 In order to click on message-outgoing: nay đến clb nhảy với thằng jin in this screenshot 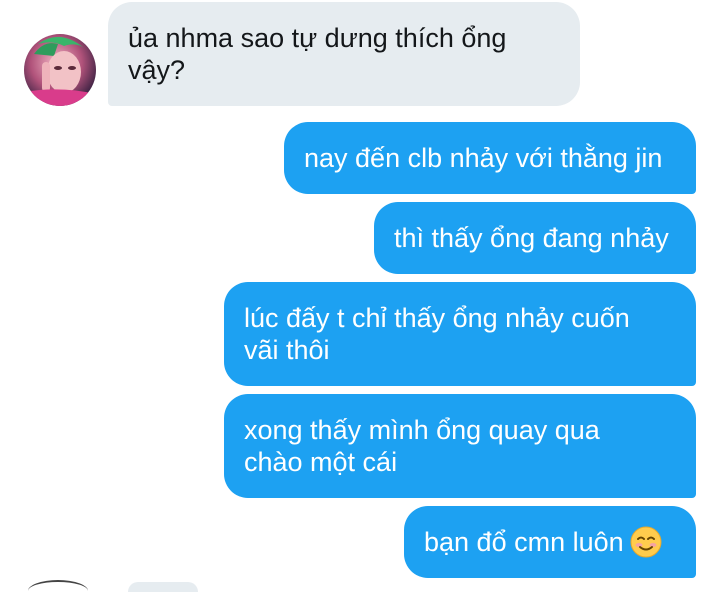, I will do `click(490, 158)`.